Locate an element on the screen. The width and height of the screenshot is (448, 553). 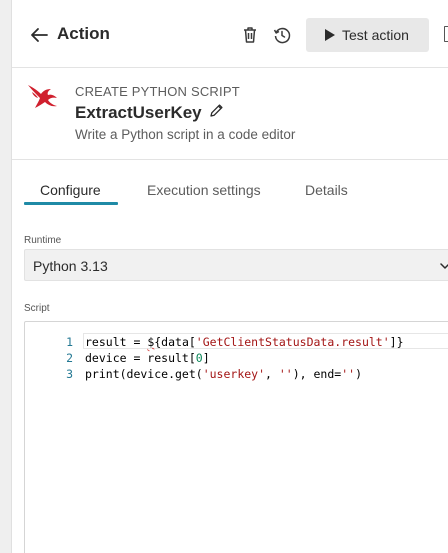
delete-button is located at coordinates (250, 35).